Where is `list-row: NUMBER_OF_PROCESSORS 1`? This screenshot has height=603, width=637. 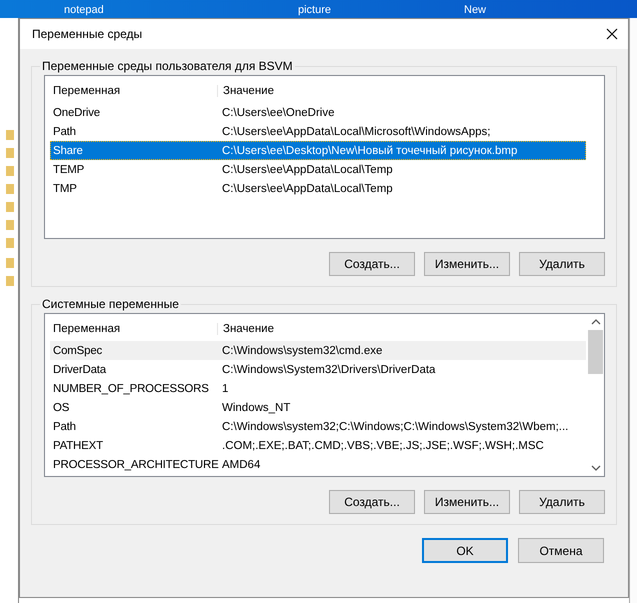 list-row: NUMBER_OF_PROCESSORS 1 is located at coordinates (318, 388).